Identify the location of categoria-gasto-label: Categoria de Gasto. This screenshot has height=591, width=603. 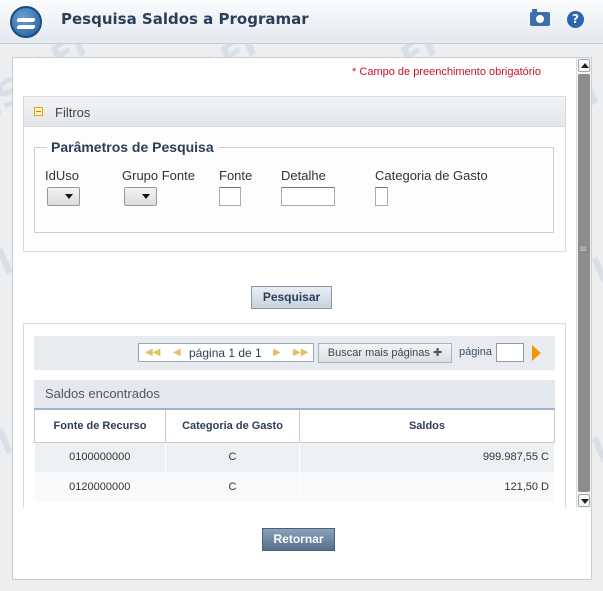
(431, 175).